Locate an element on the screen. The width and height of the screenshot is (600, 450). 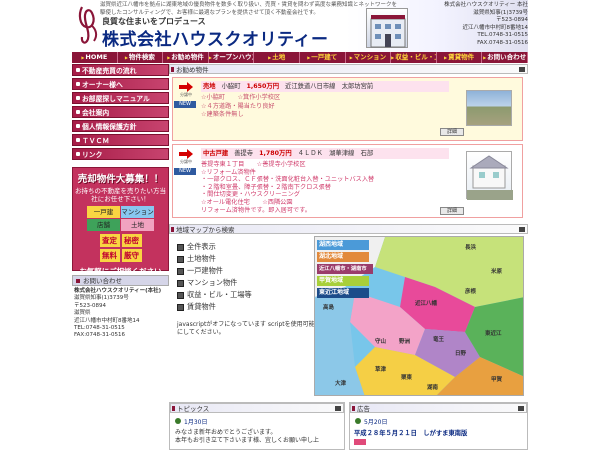
nav-mansion: マンション is located at coordinates (369, 57).